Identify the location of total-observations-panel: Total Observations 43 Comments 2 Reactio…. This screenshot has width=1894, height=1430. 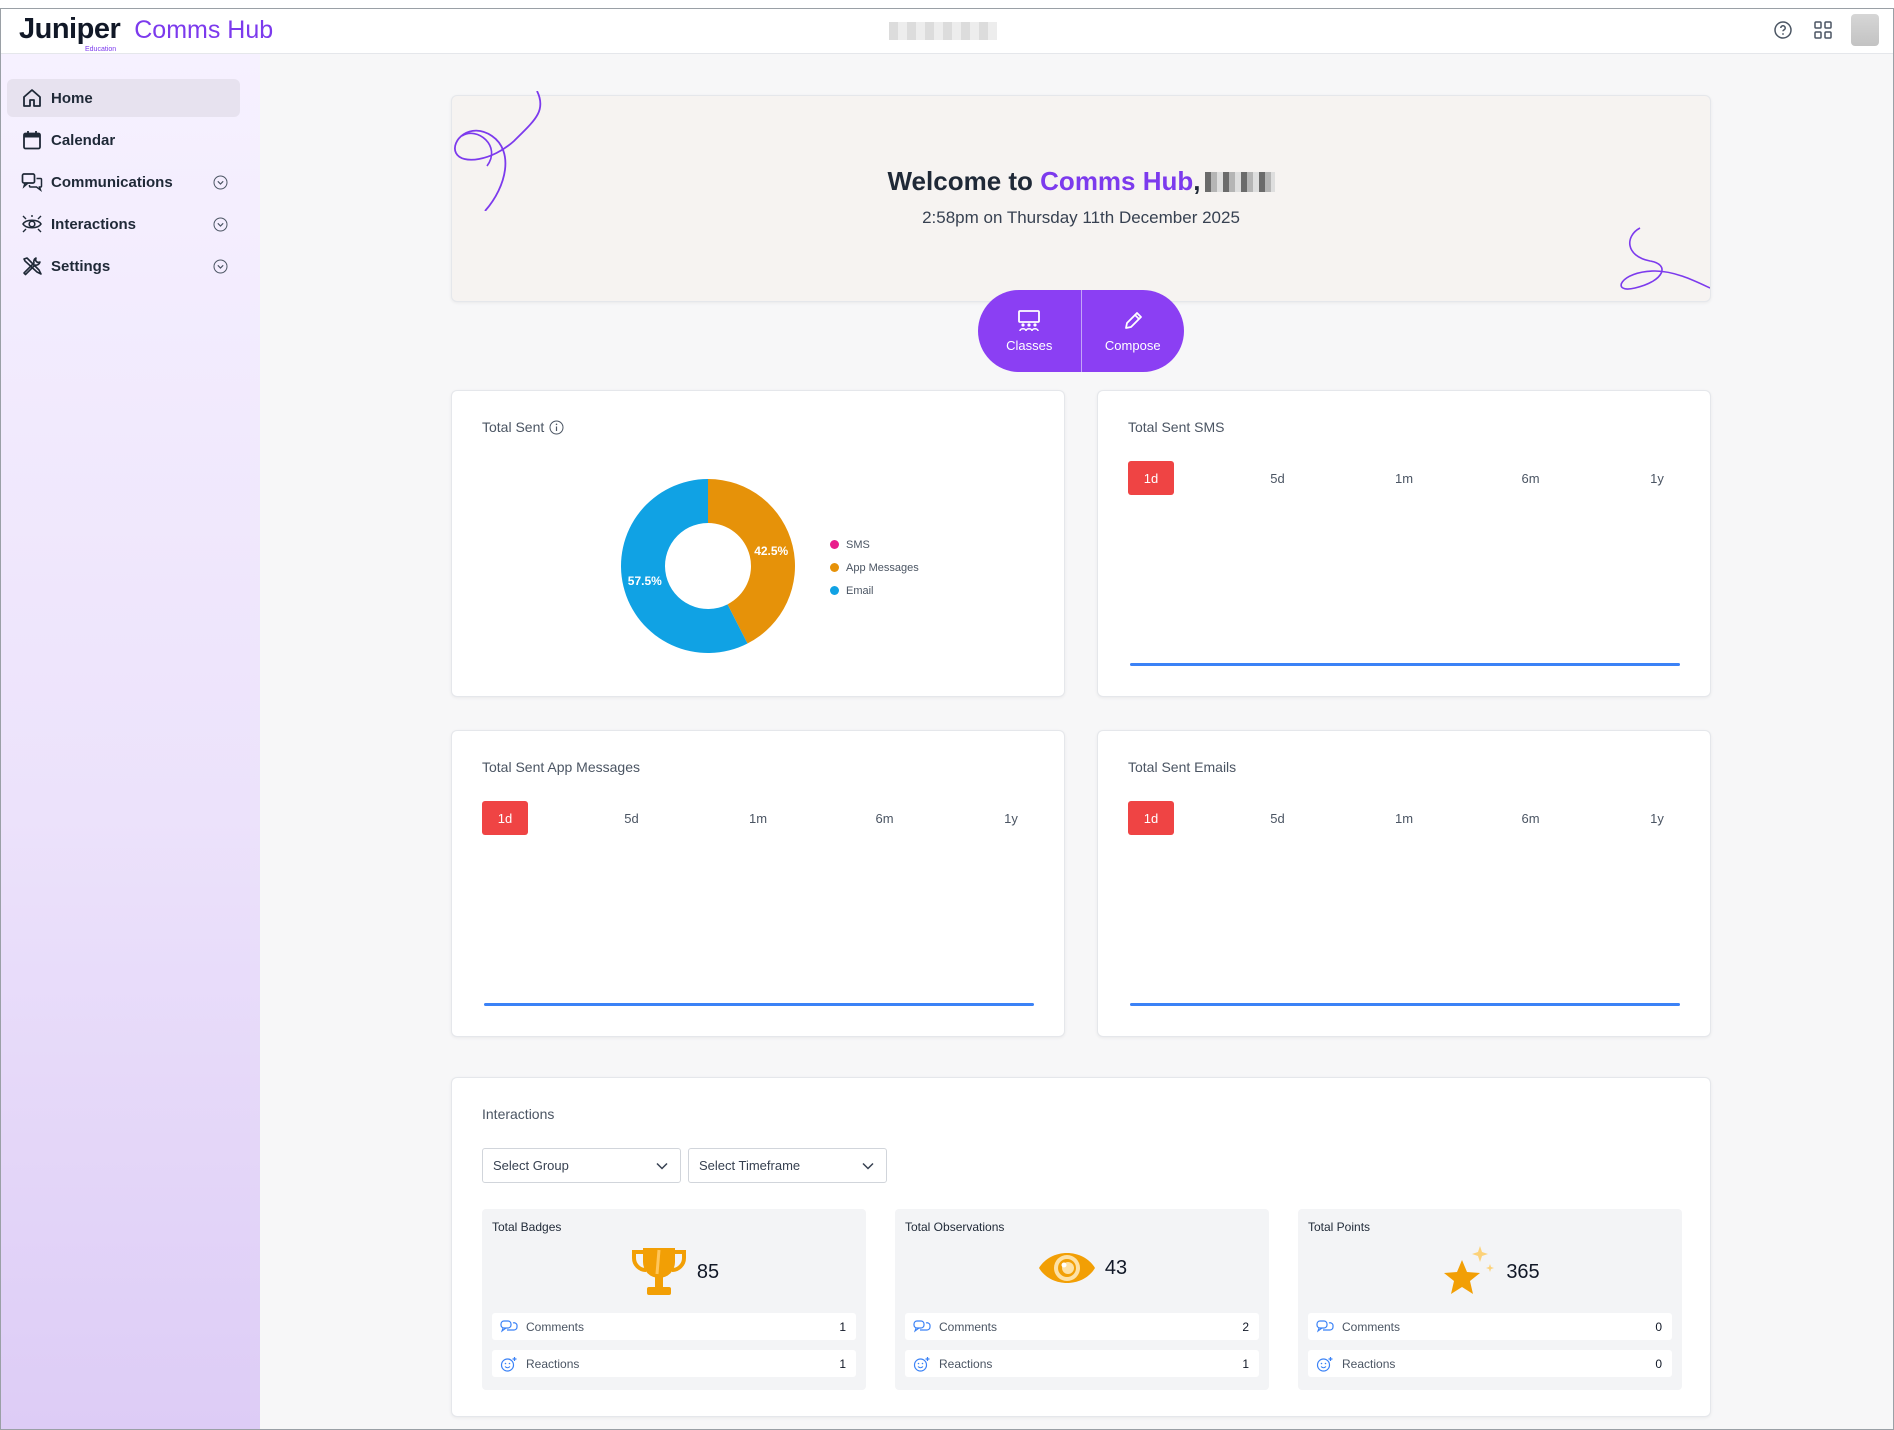
(1082, 1299).